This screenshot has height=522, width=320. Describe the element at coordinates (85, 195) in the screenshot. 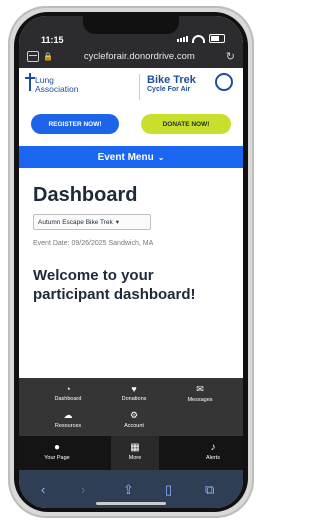

I see `page-title: Dashboard` at that location.